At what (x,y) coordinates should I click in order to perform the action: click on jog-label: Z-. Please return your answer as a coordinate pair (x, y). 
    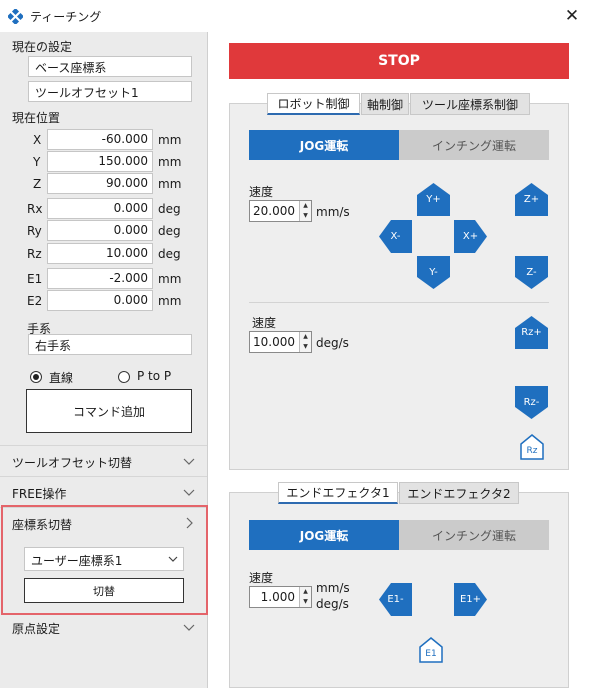
    Looking at the image, I should click on (531, 272).